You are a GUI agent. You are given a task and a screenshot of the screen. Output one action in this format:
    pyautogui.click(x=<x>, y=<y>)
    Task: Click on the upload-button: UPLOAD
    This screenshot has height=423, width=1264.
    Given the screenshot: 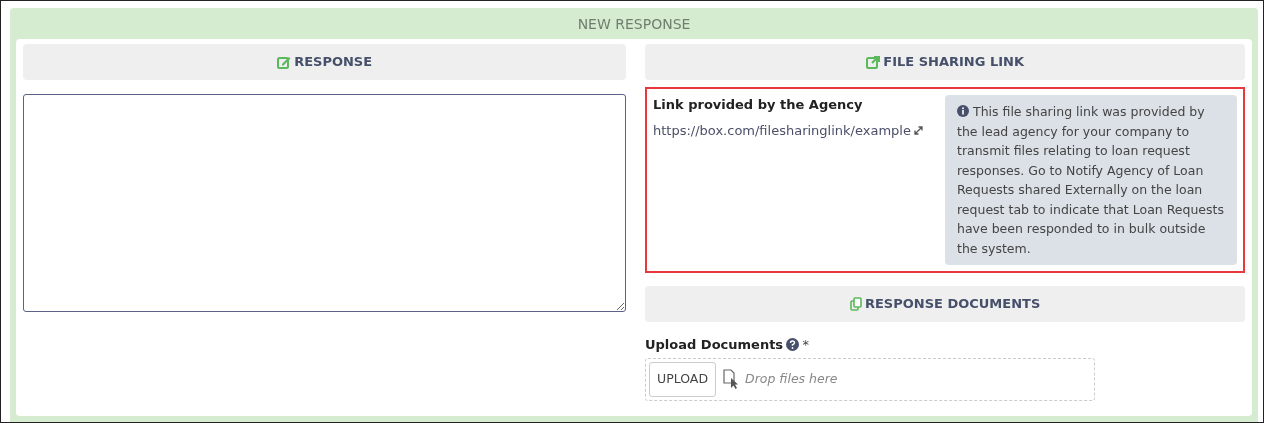 What is the action you would take?
    pyautogui.click(x=682, y=379)
    